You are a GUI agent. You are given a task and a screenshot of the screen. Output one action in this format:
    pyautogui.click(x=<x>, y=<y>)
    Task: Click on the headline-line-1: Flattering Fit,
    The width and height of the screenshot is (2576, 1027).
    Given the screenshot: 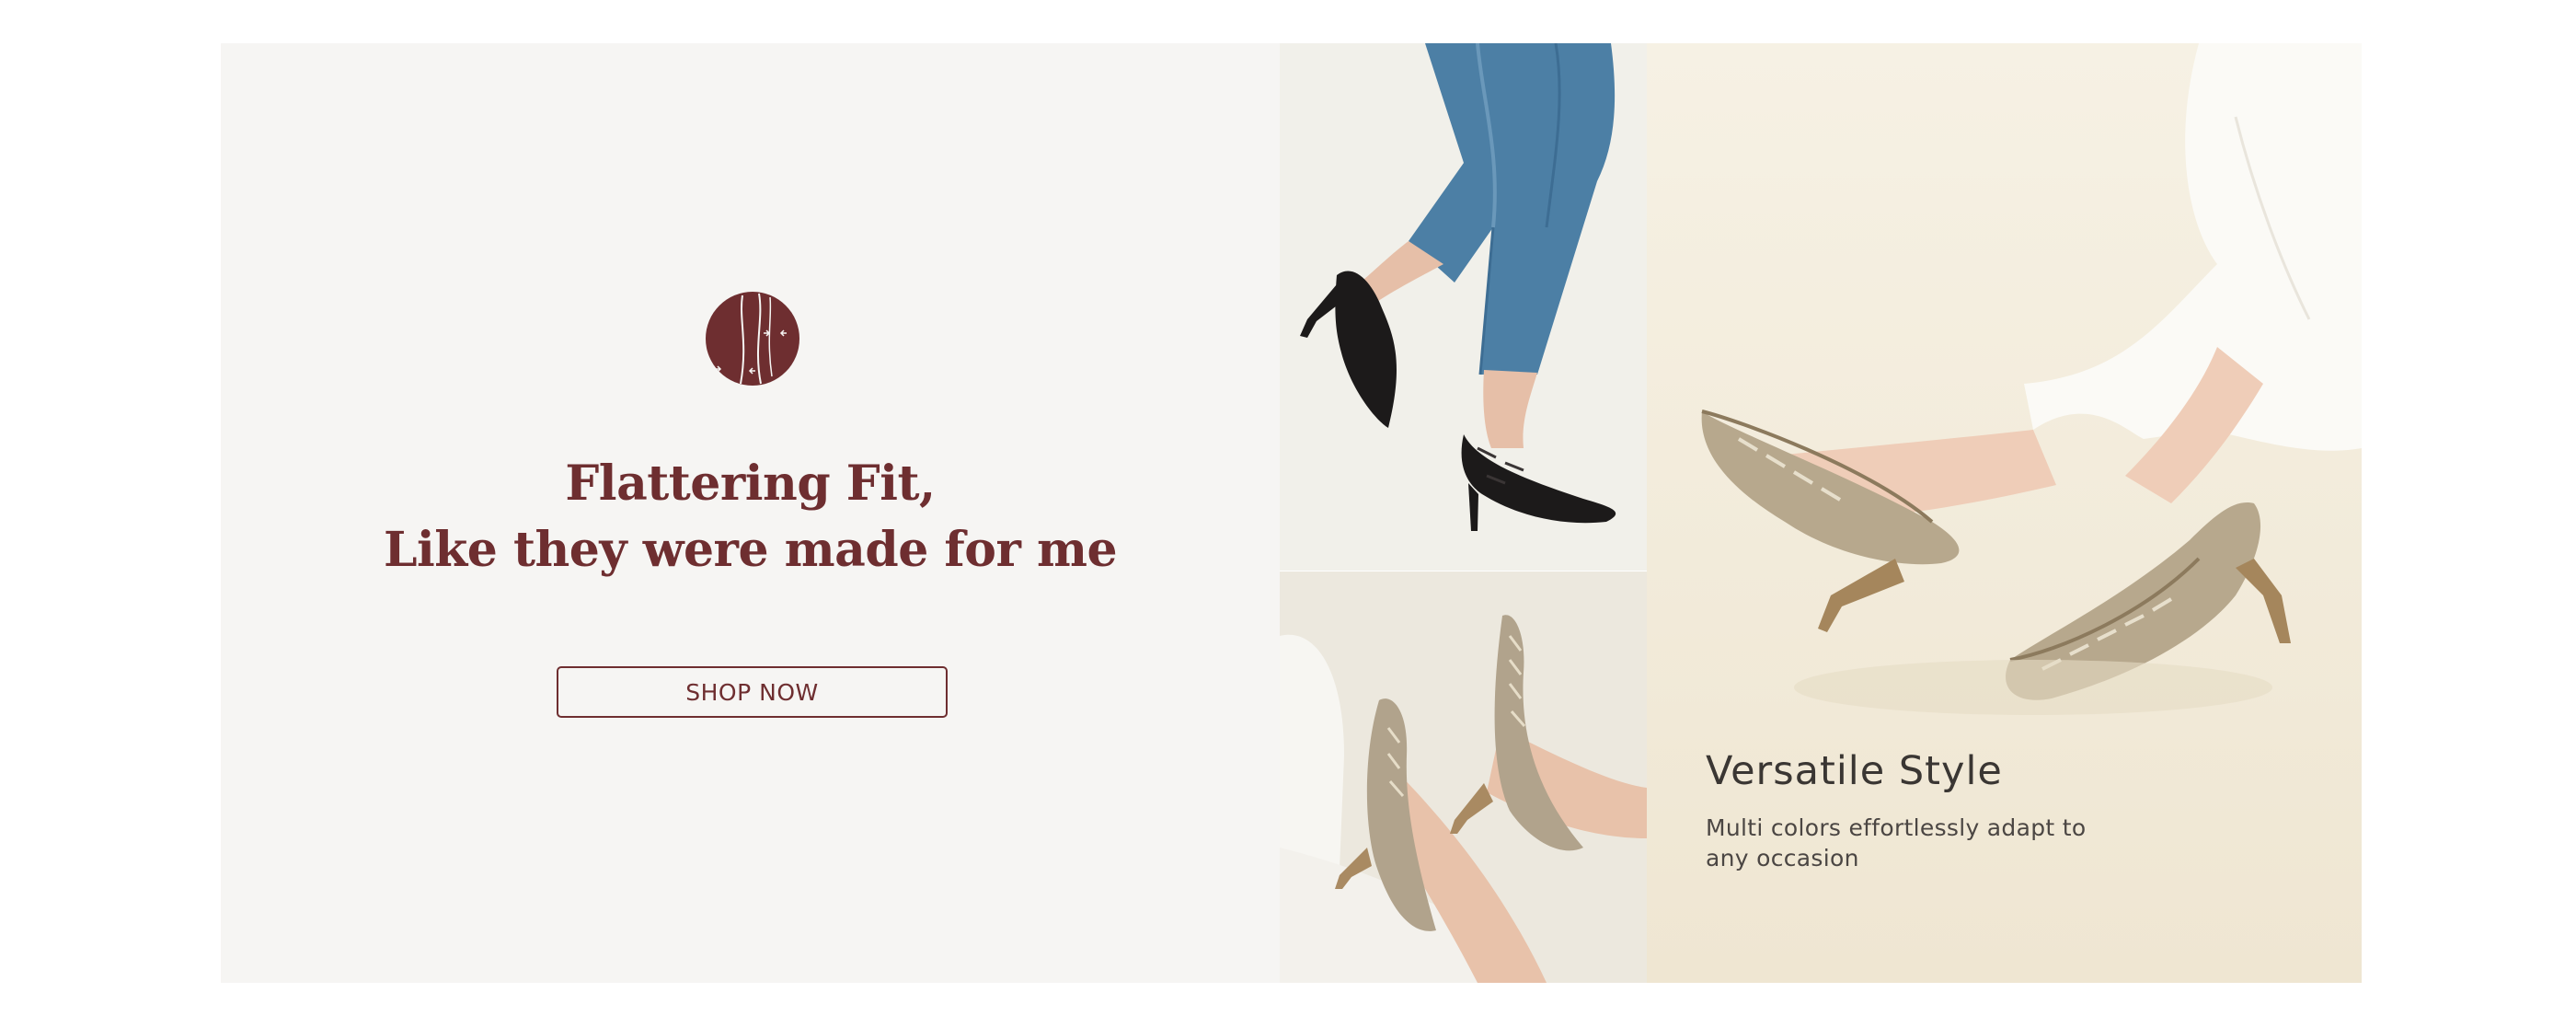 What is the action you would take?
    pyautogui.click(x=750, y=484)
    